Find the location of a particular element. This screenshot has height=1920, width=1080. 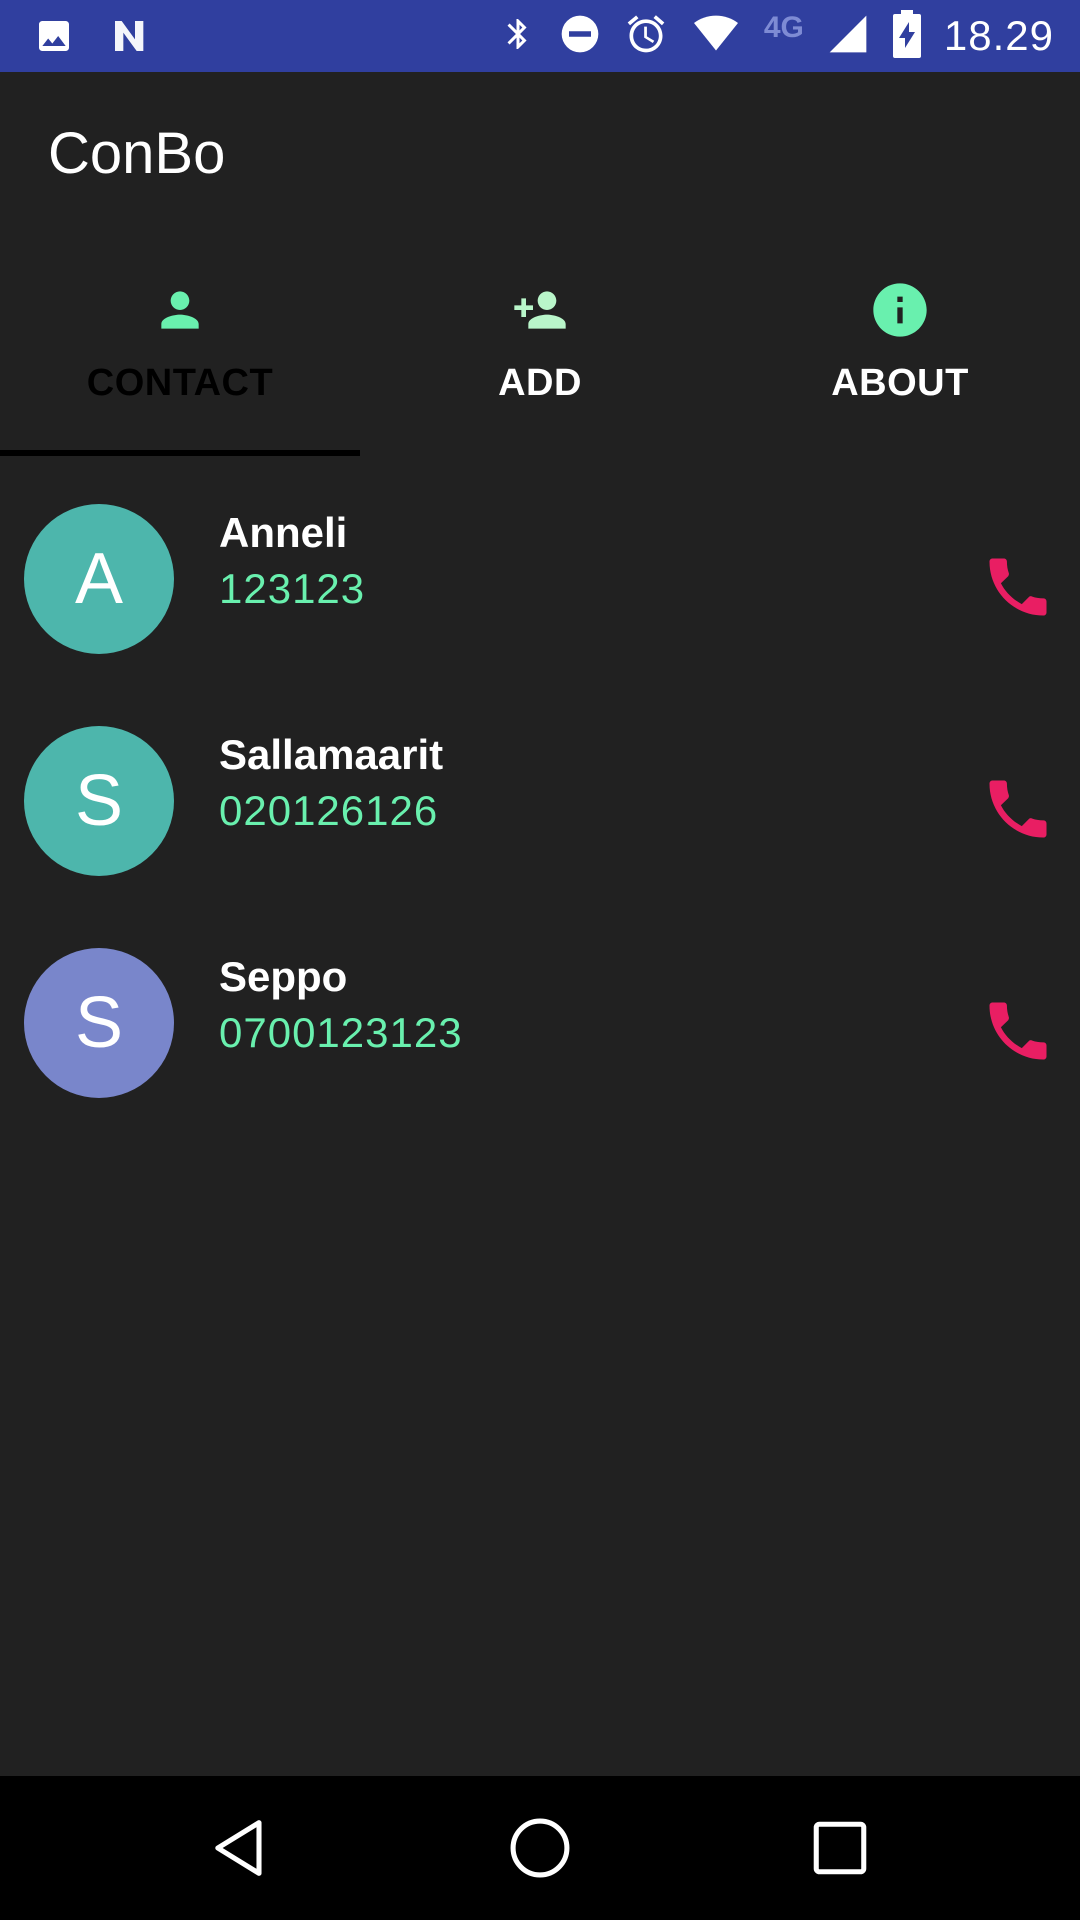

contact-name: Anneli is located at coordinates (283, 532).